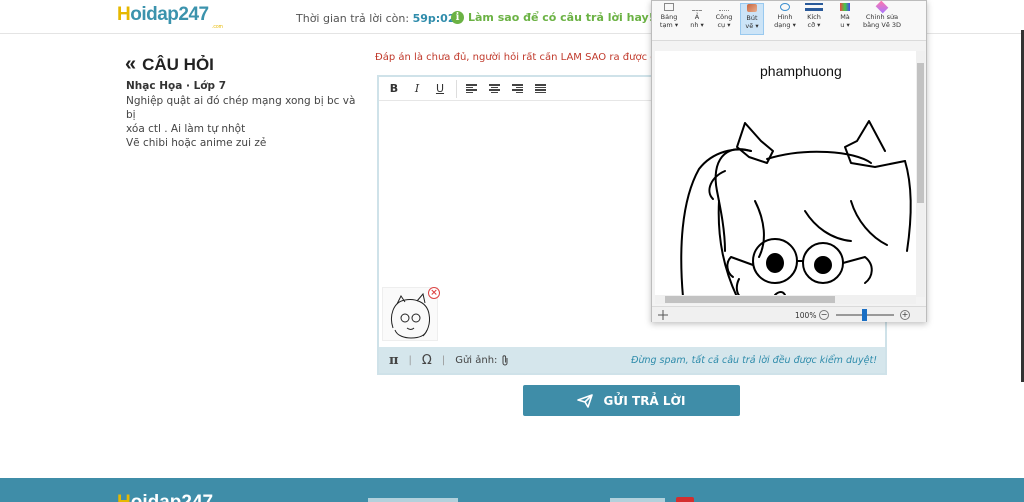  I want to click on footer-logo: Hoidap247, so click(165, 497).